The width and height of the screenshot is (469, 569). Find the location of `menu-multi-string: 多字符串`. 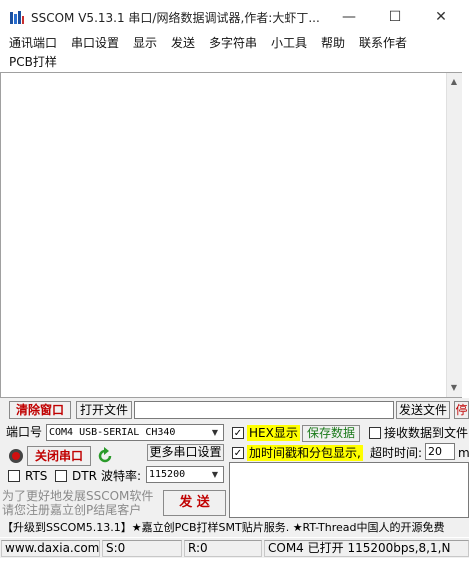

menu-multi-string: 多字符串 is located at coordinates (233, 43).